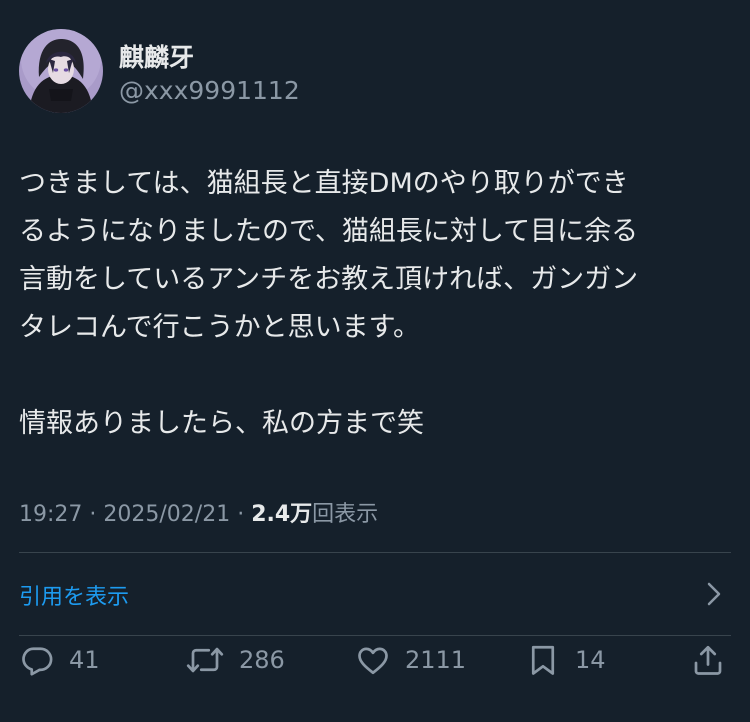 The width and height of the screenshot is (750, 722). I want to click on tweet-text-line: タレコんで行こうかと思います。, so click(219, 327).